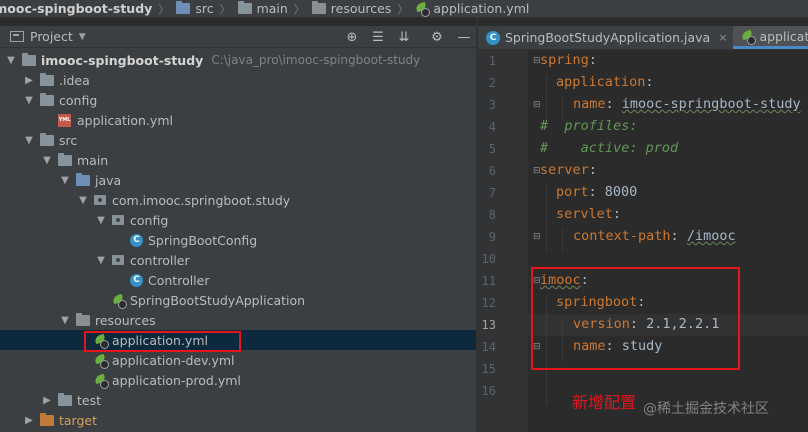 Image resolution: width=808 pixels, height=432 pixels. Describe the element at coordinates (722, 37) in the screenshot. I see `close-icon: ×` at that location.